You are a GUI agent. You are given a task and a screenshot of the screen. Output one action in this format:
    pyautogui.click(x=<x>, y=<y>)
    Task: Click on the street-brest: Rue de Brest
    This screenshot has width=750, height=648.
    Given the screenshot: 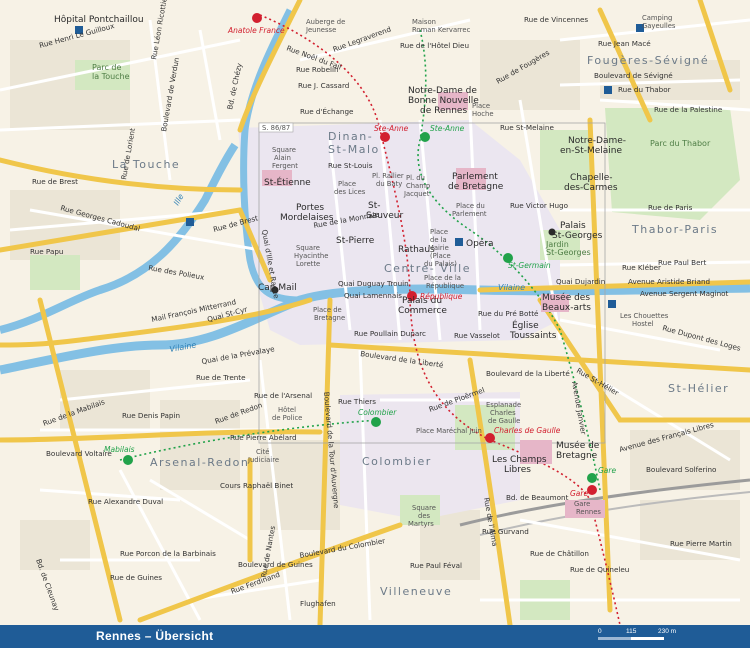 What is the action you would take?
    pyautogui.click(x=55, y=181)
    